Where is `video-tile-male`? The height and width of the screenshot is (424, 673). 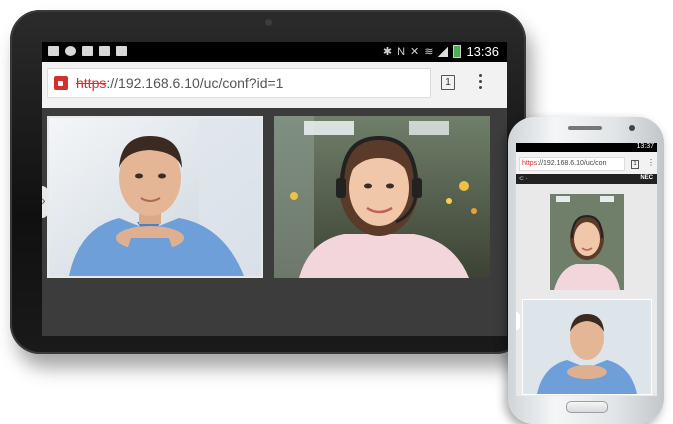
video-tile-male is located at coordinates (155, 197).